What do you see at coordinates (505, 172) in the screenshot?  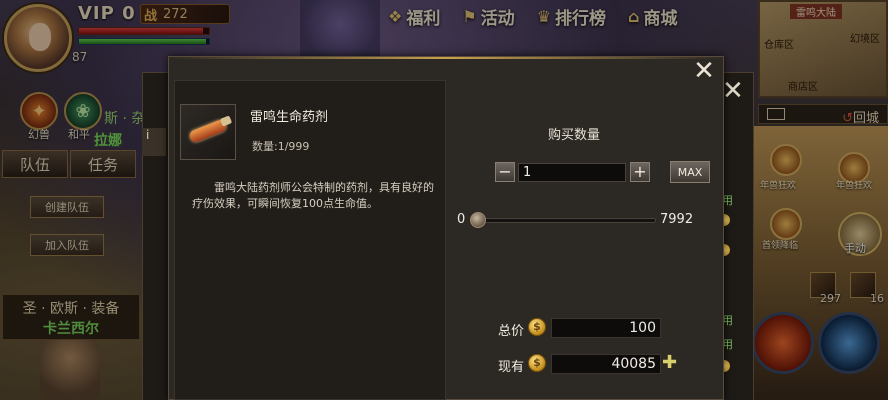 I see `decrease-button: −` at bounding box center [505, 172].